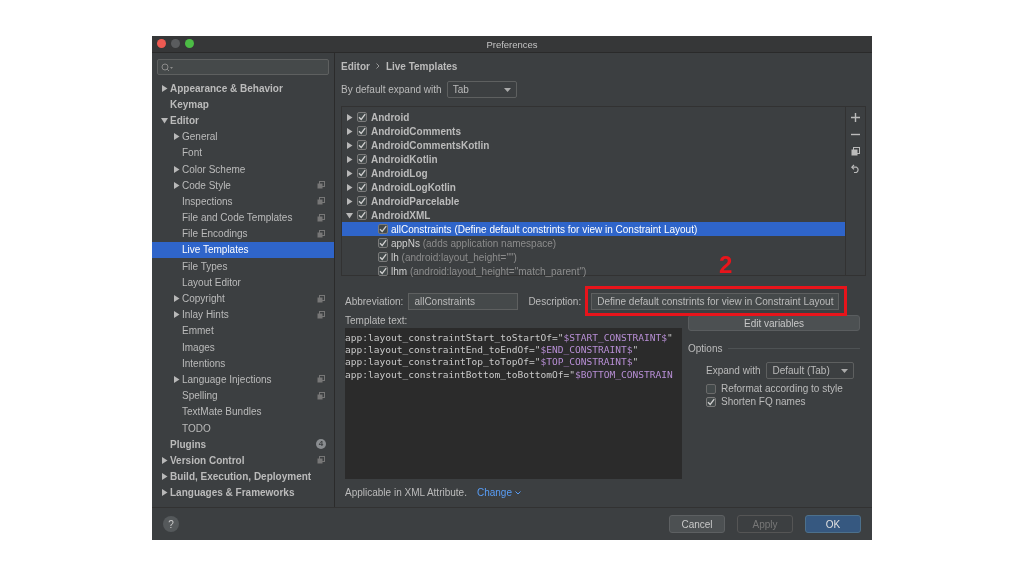 This screenshot has width=1024, height=576. I want to click on sidebar-item: Plugins 4, so click(243, 444).